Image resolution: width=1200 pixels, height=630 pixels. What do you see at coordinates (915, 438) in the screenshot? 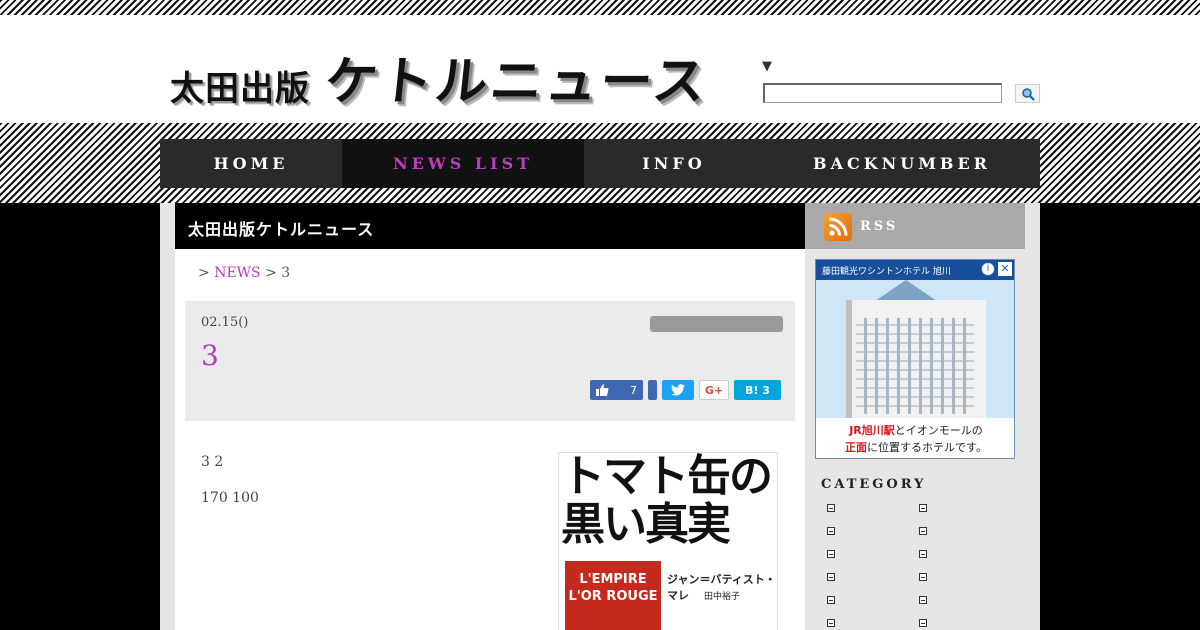
I see `ad-caption: JR旭川駅とイオンモールの 正面に位置するホテルです。` at bounding box center [915, 438].